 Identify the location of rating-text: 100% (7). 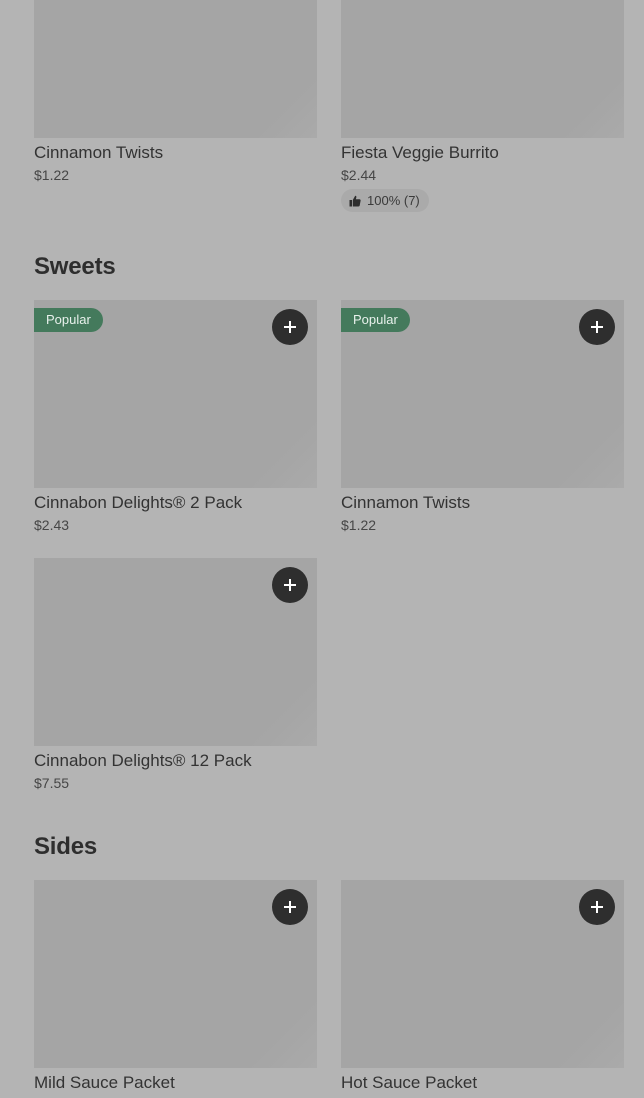
(393, 200).